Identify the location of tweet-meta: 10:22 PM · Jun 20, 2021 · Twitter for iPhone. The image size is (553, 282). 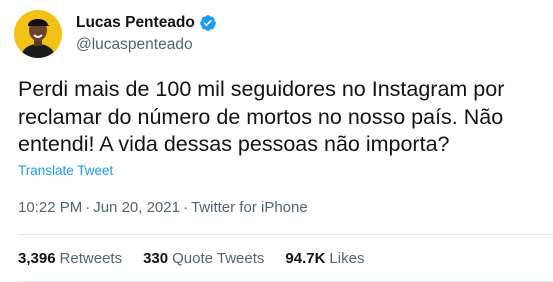
(163, 207).